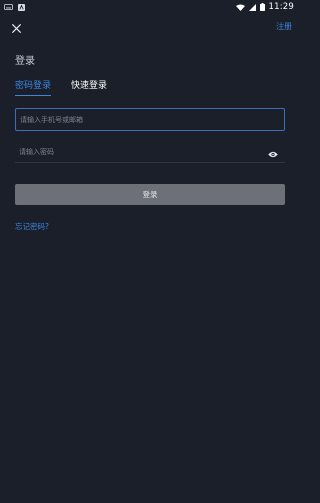 The image size is (320, 503). Describe the element at coordinates (33, 87) in the screenshot. I see `tab-password-login: 密码登录` at that location.